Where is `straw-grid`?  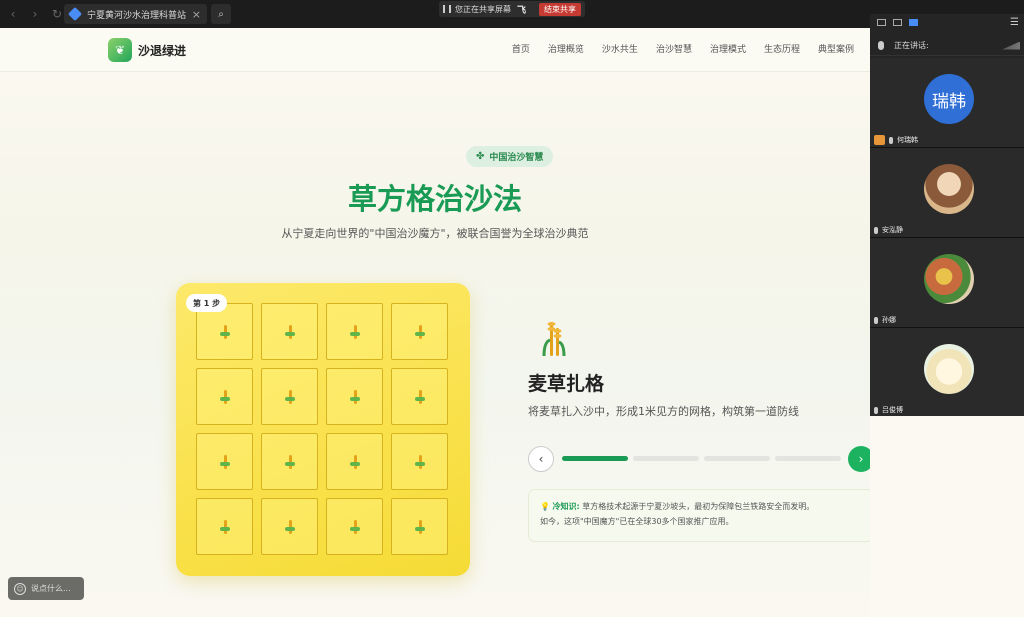 straw-grid is located at coordinates (323, 430).